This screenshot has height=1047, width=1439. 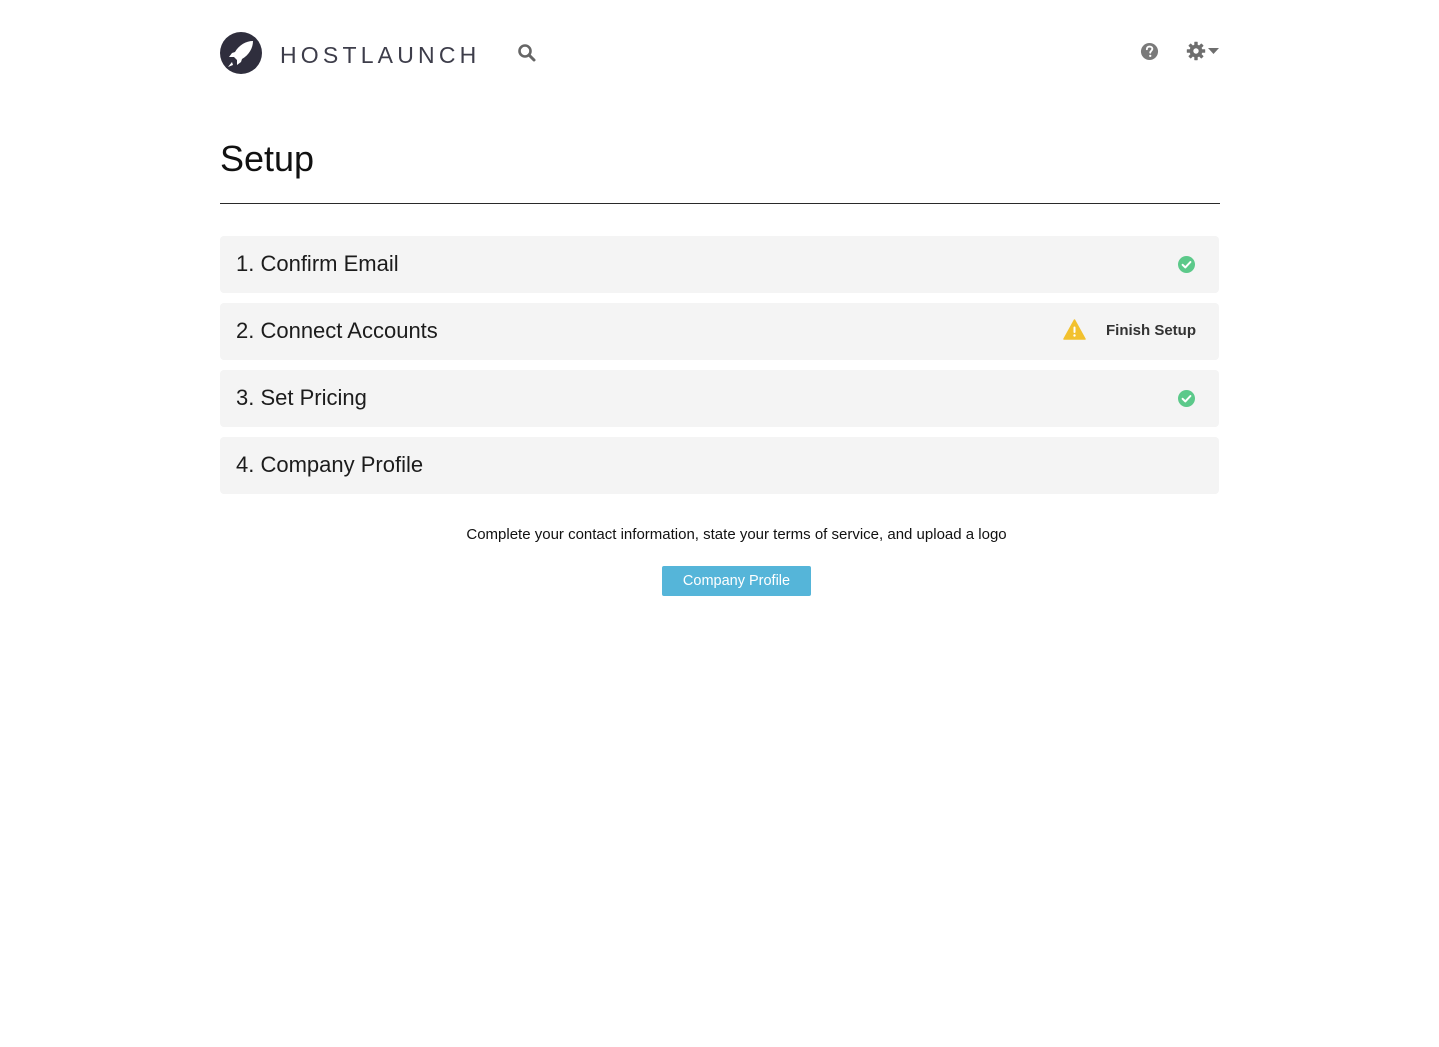 I want to click on step-set-pricing: 3. Set Pricing, so click(x=719, y=398).